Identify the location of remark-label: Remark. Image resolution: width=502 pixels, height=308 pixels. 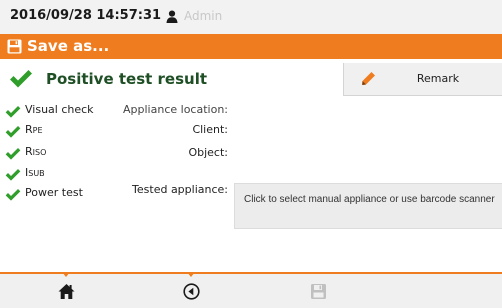
(438, 78).